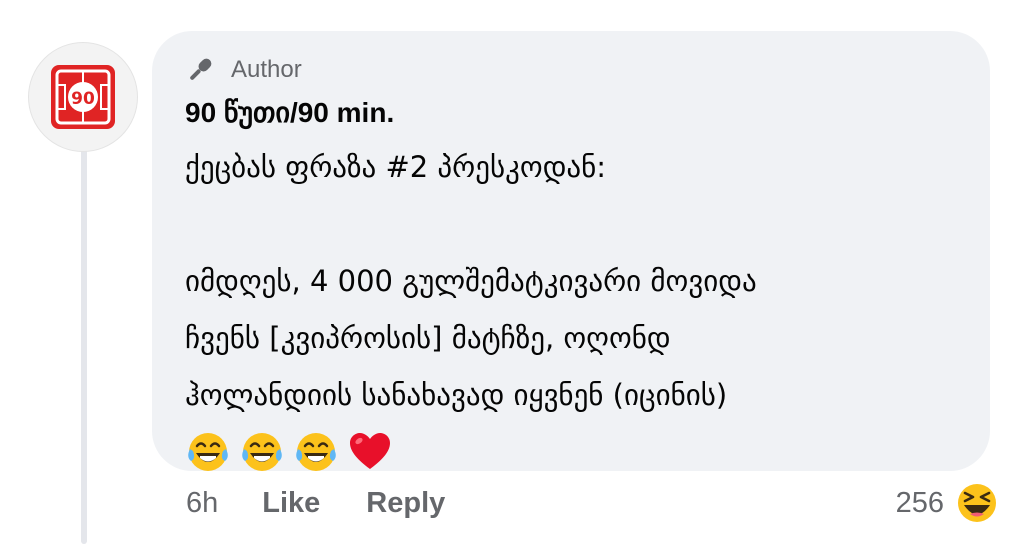 The width and height of the screenshot is (1024, 544). What do you see at coordinates (266, 69) in the screenshot?
I see `badge-label: Author` at bounding box center [266, 69].